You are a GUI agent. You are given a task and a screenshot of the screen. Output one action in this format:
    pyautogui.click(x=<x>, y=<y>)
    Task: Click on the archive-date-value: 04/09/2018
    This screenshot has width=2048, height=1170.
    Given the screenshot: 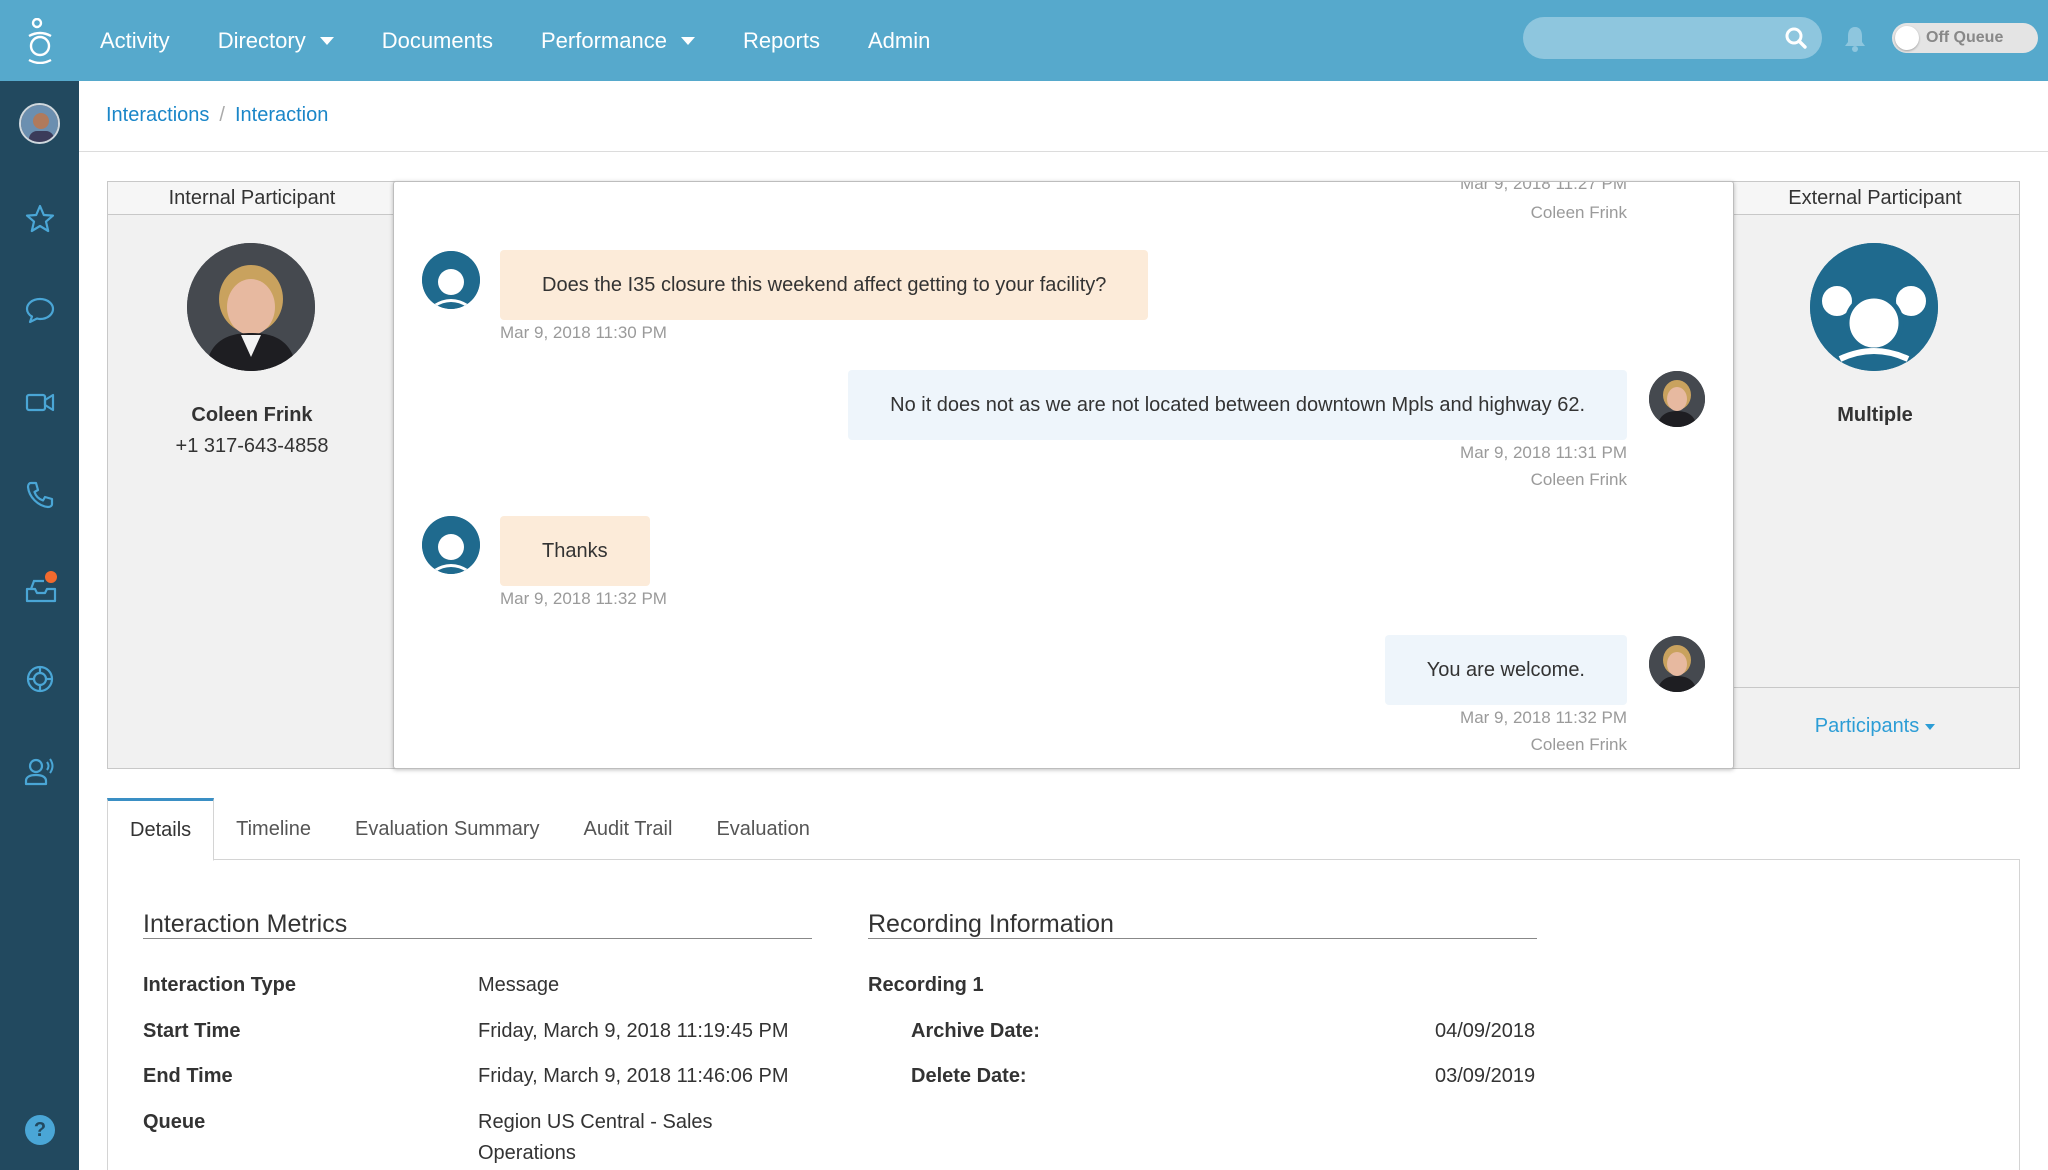 What is the action you would take?
    pyautogui.click(x=1485, y=1031)
    